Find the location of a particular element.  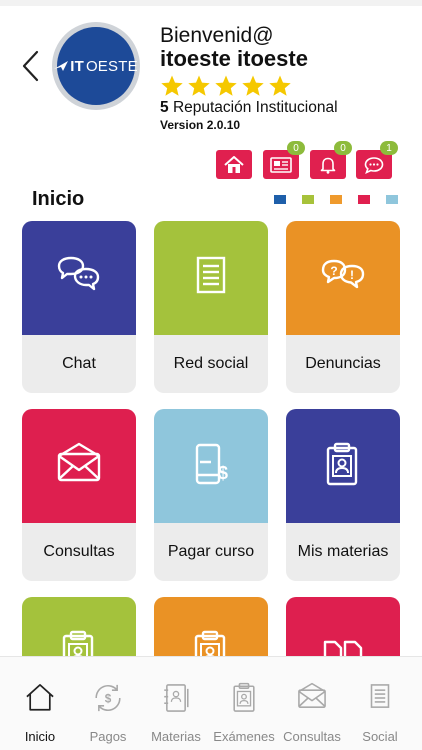

status-bar-area is located at coordinates (211, 3).